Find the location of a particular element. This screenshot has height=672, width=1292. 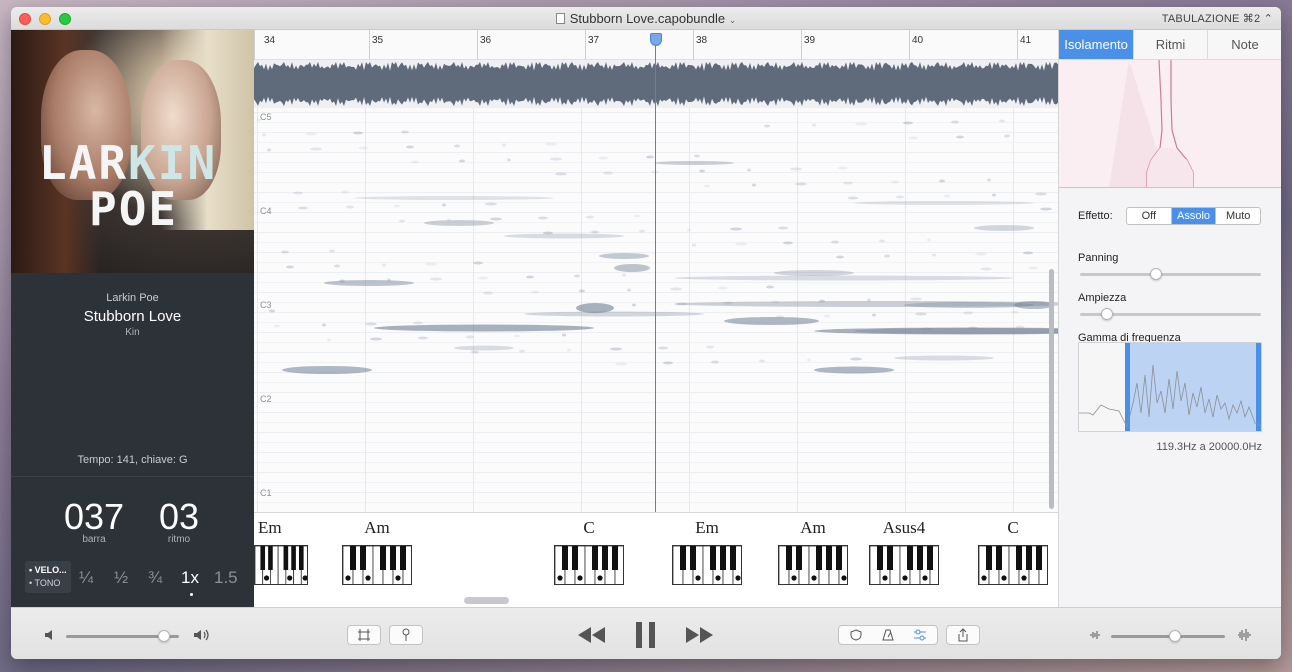

panning-slider-knob is located at coordinates (1156, 274).